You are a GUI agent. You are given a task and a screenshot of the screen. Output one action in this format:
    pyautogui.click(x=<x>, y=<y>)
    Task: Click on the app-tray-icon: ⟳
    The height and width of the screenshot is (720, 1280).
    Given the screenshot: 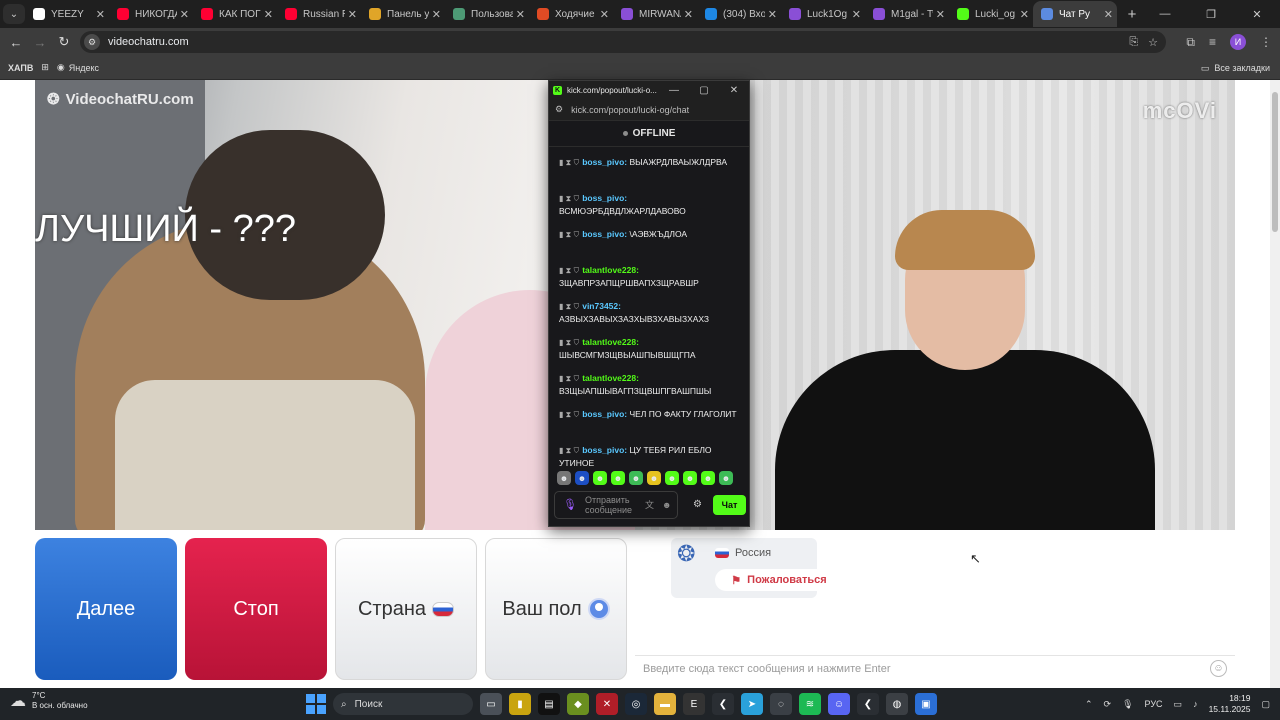 What is the action you would take?
    pyautogui.click(x=1108, y=704)
    